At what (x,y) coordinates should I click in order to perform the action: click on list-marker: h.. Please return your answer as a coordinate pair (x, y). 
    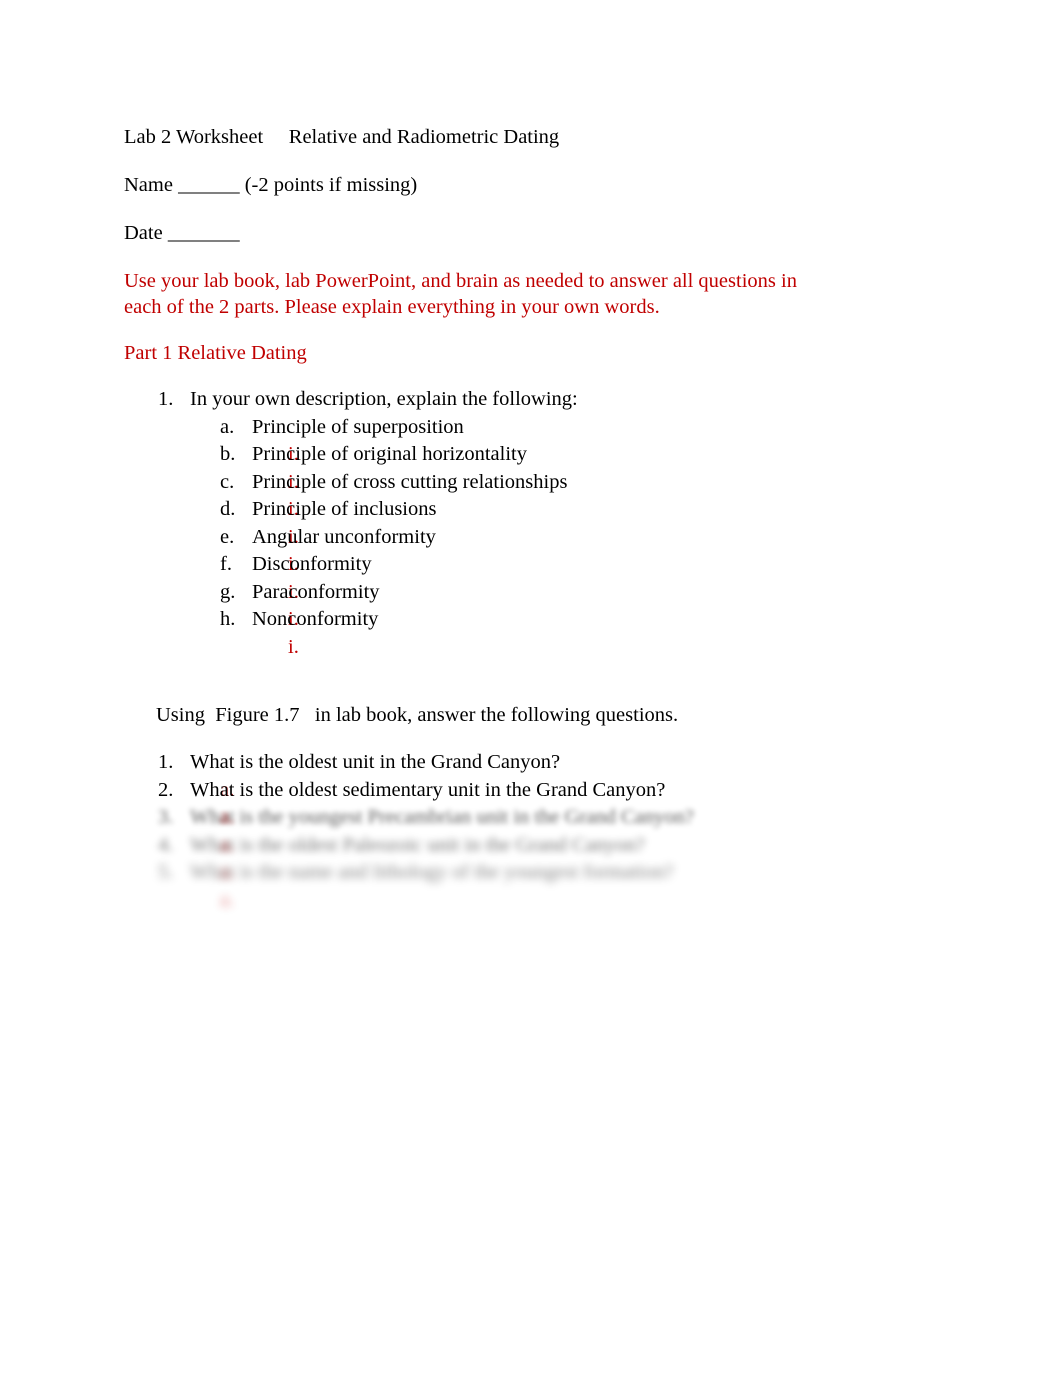
    Looking at the image, I should click on (228, 619).